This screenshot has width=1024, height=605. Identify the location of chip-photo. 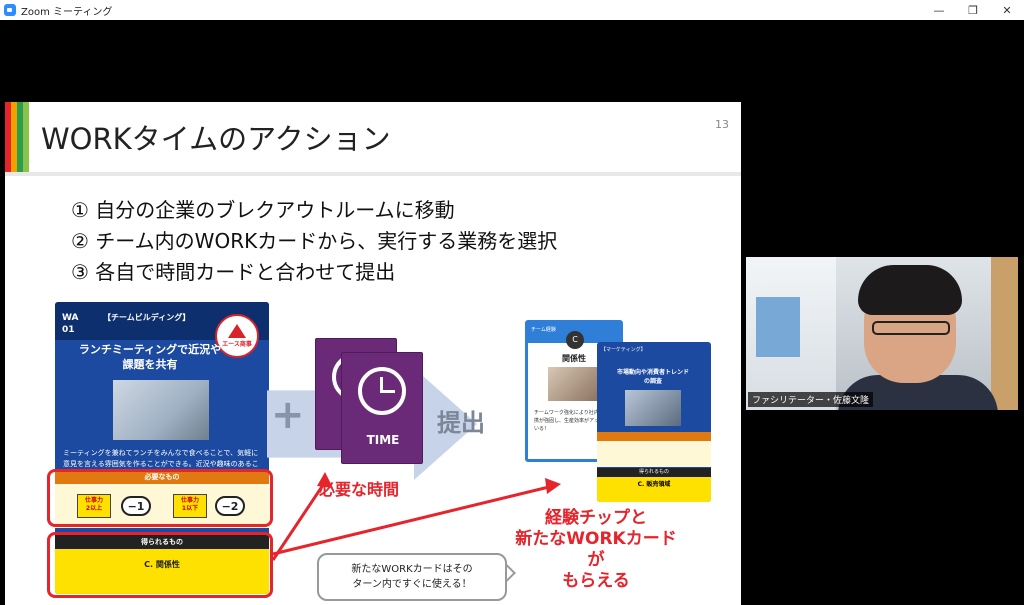
(574, 384).